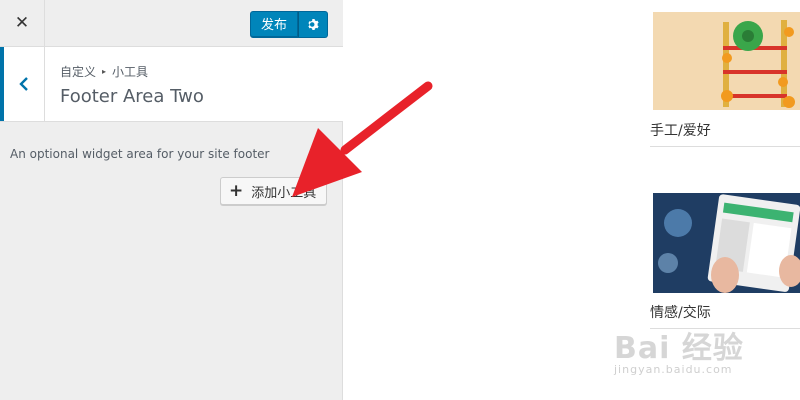 The image size is (800, 400). Describe the element at coordinates (236, 190) in the screenshot. I see `plus-icon: +` at that location.